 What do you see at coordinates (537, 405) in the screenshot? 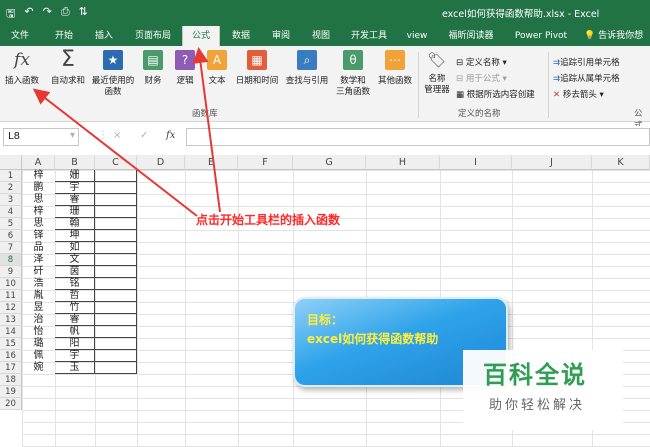
I see `watermark-subtitle: 助你轻松解决` at bounding box center [537, 405].